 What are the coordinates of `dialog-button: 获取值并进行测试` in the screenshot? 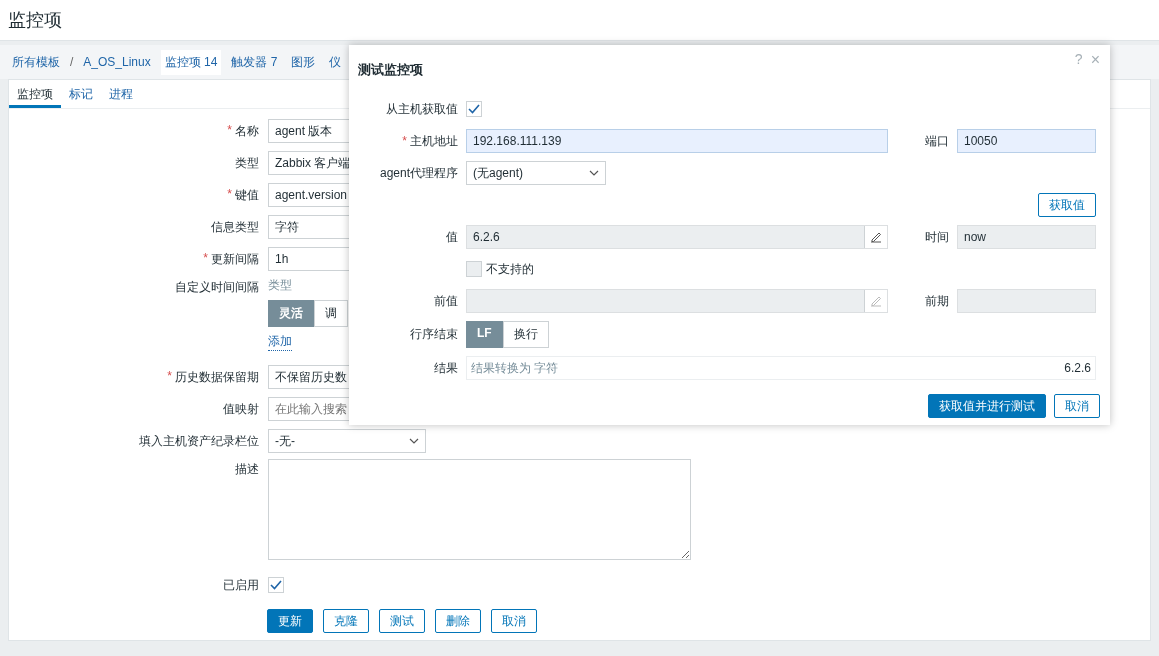 It's located at (987, 406).